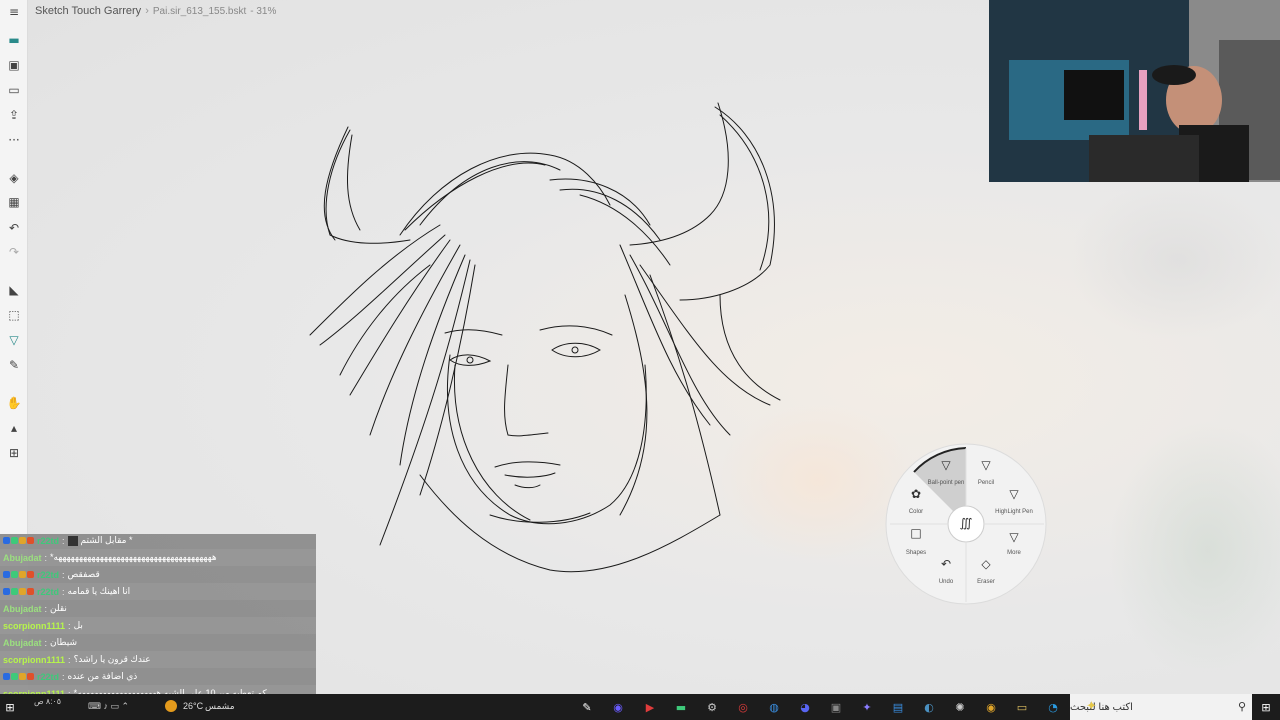 Image resolution: width=1280 pixels, height=720 pixels. What do you see at coordinates (836, 707) in the screenshot?
I see `media-app-icon: ▣` at bounding box center [836, 707].